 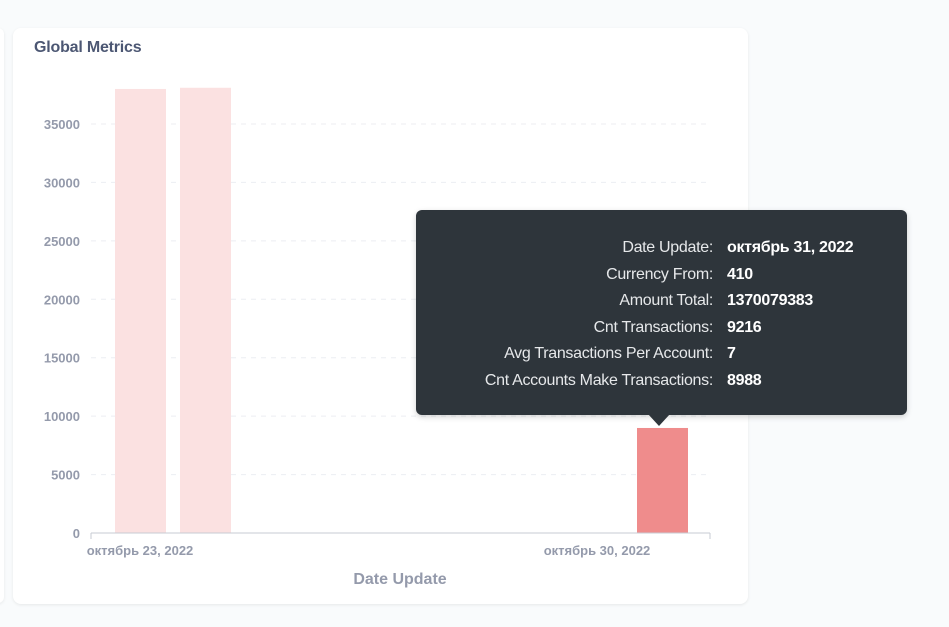 I want to click on tooltip-key: Cnt Transactions:, so click(x=653, y=327).